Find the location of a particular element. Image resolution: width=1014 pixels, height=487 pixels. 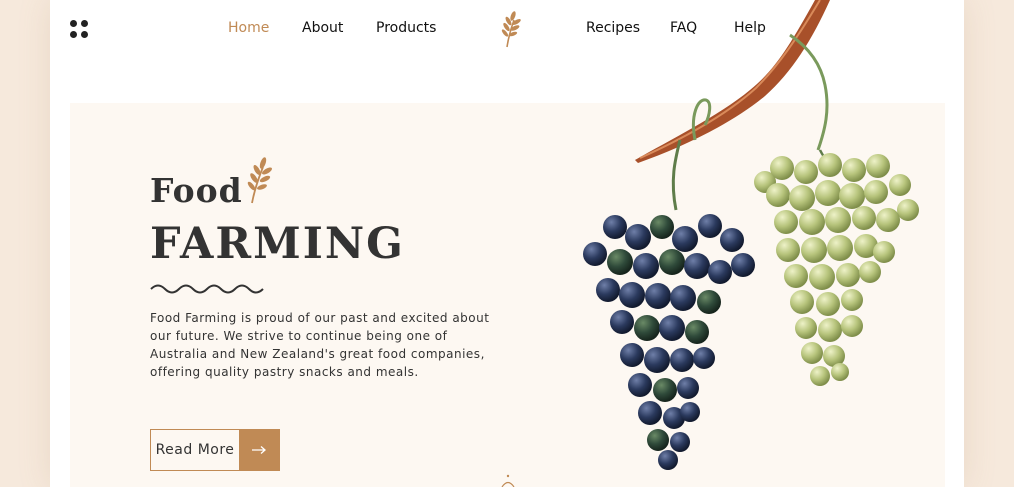

nav-products: Products is located at coordinates (406, 28).